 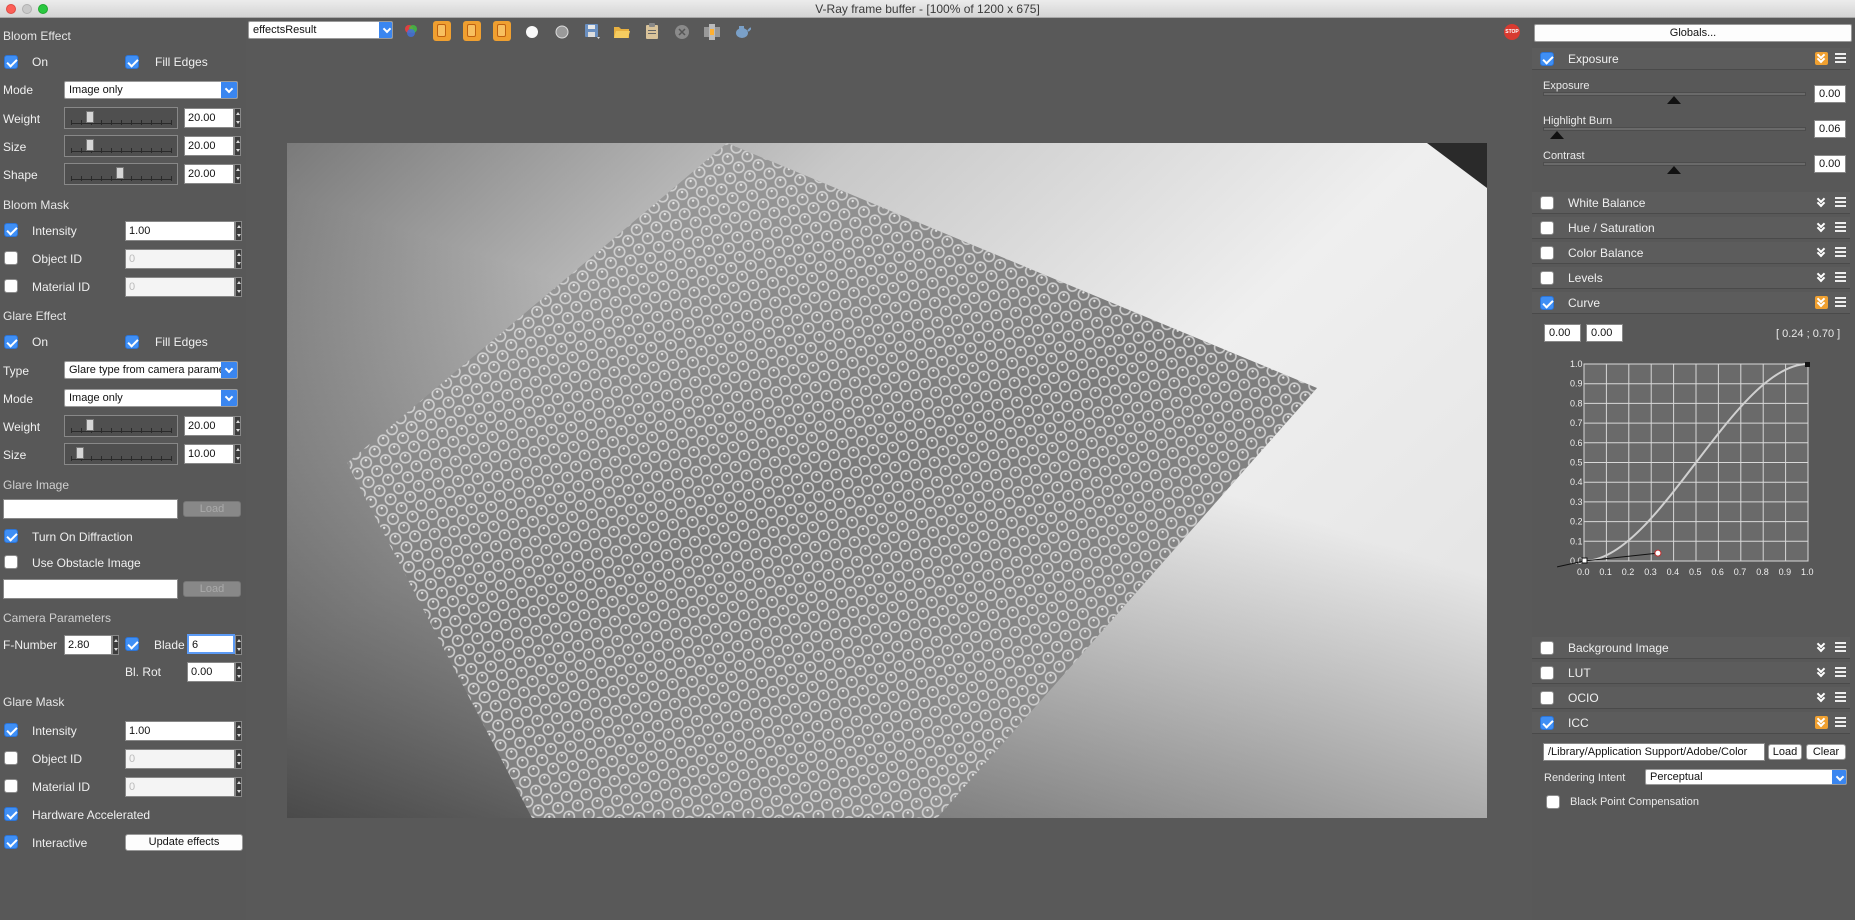 What do you see at coordinates (1746, 777) in the screenshot?
I see `rendering-intent-select: Perceptual` at bounding box center [1746, 777].